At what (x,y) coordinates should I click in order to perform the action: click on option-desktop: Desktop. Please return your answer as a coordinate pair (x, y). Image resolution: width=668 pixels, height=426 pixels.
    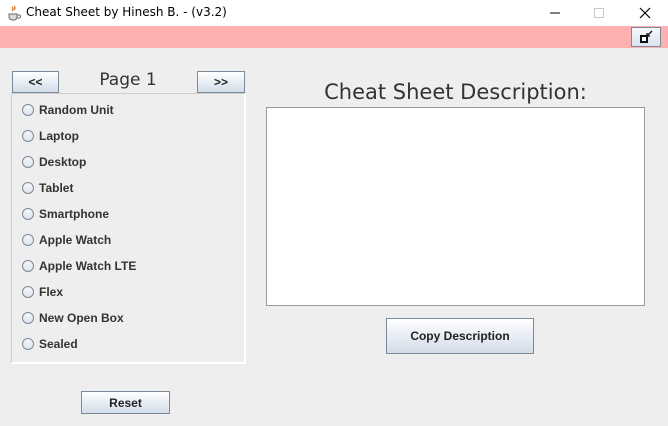
    Looking at the image, I should click on (54, 162).